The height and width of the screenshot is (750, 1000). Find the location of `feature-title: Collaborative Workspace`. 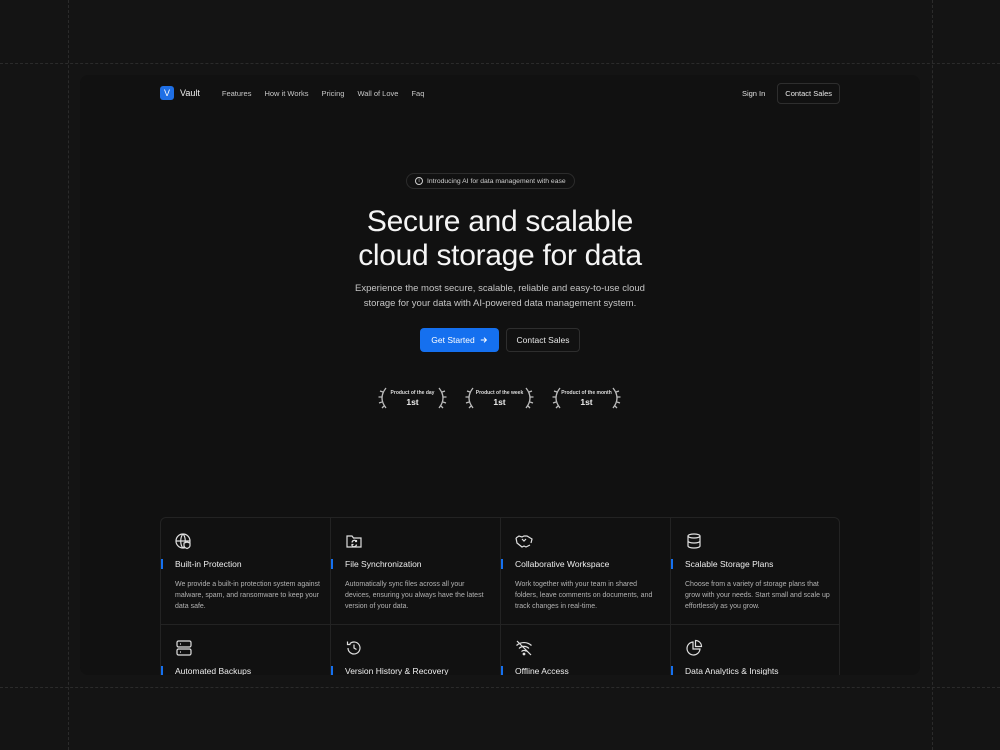

feature-title: Collaborative Workspace is located at coordinates (562, 564).